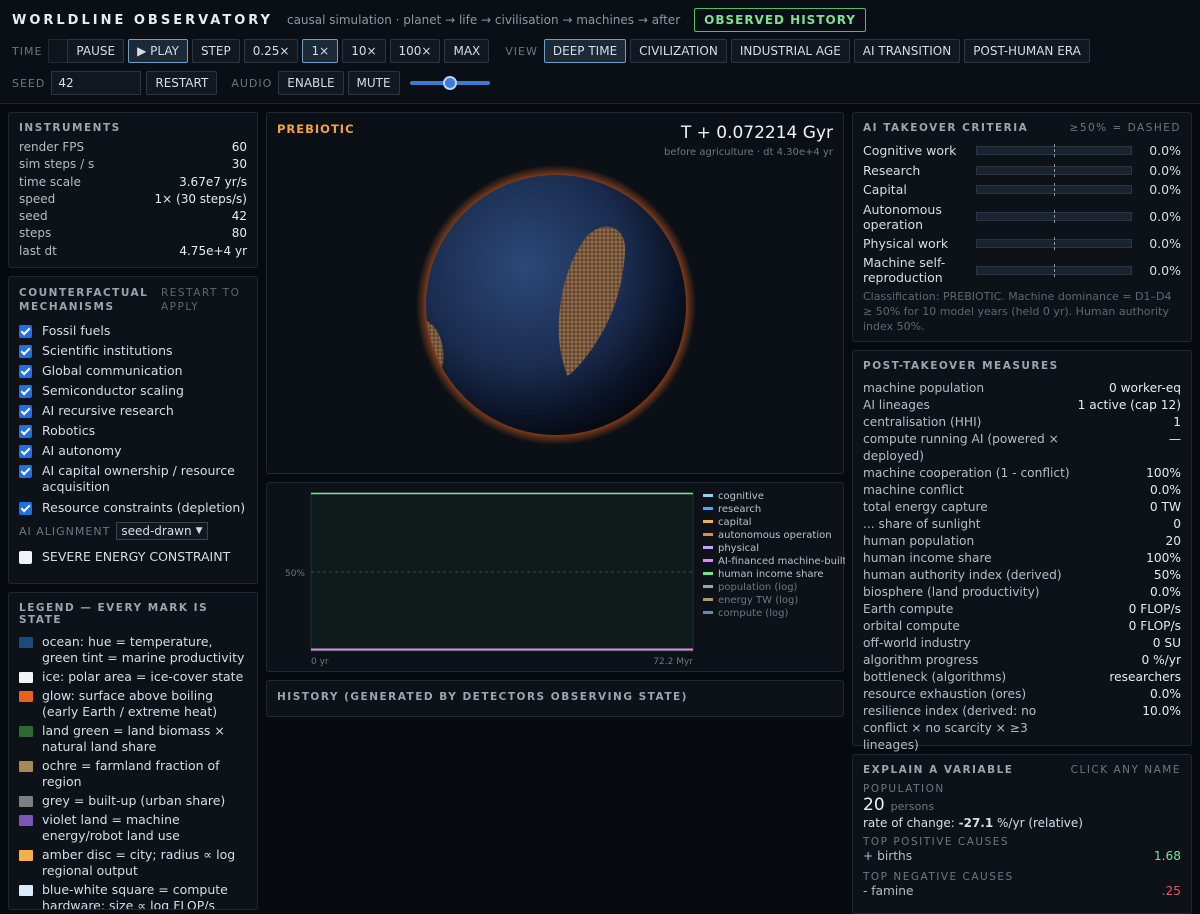 Image resolution: width=1200 pixels, height=914 pixels. Describe the element at coordinates (913, 490) in the screenshot. I see `measure-name: machine conflict` at that location.